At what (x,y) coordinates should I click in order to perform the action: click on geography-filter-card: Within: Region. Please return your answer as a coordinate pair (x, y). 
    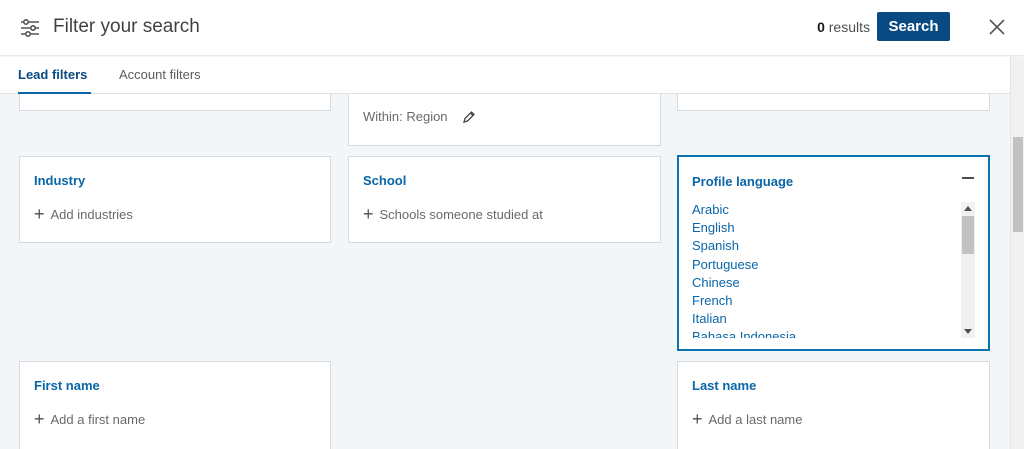
    Looking at the image, I should click on (504, 120).